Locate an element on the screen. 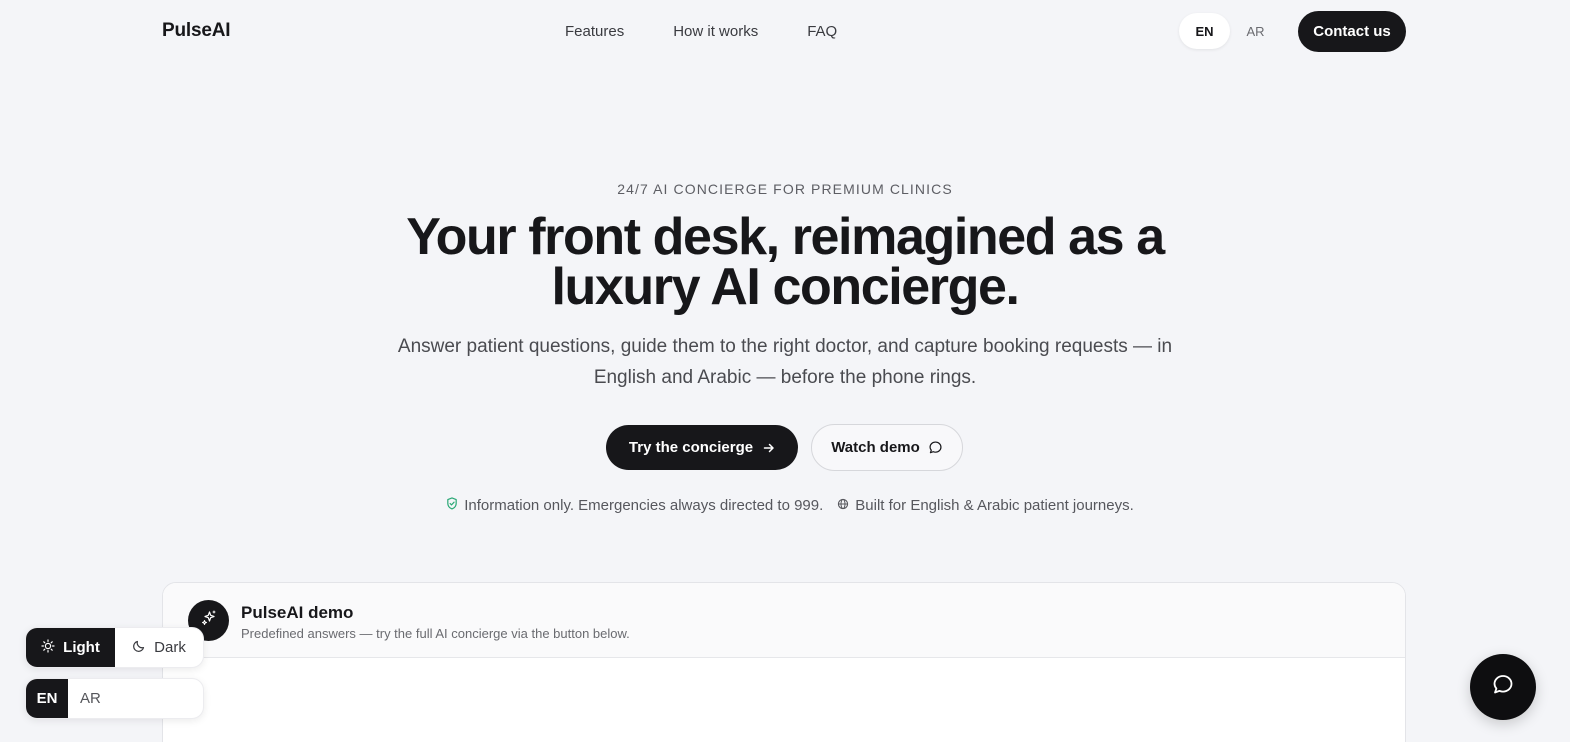 The image size is (1570, 742). try-concierge-label: Try the concierge is located at coordinates (691, 447).